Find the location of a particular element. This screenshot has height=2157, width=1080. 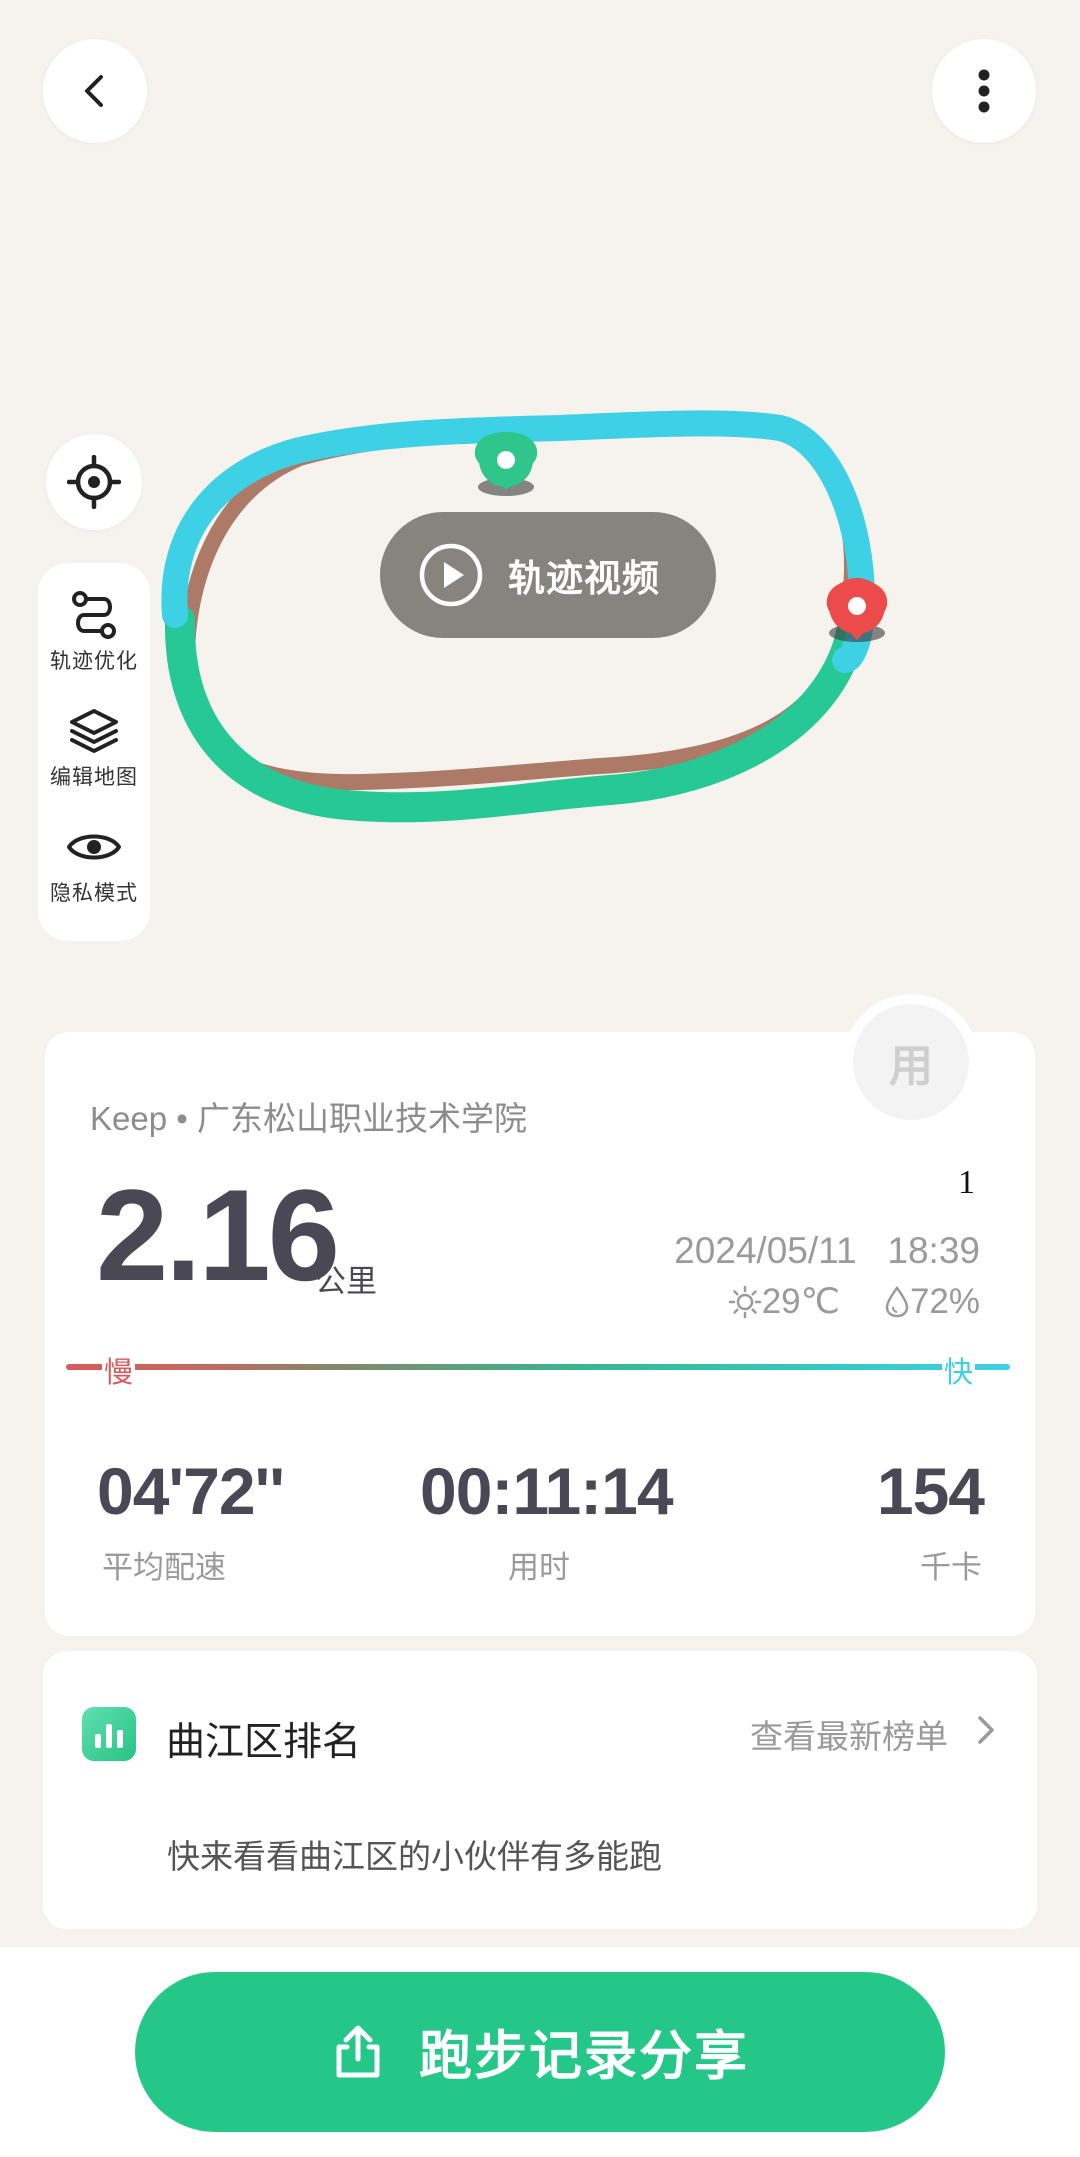

track-video-button: 轨迹视频 is located at coordinates (548, 575).